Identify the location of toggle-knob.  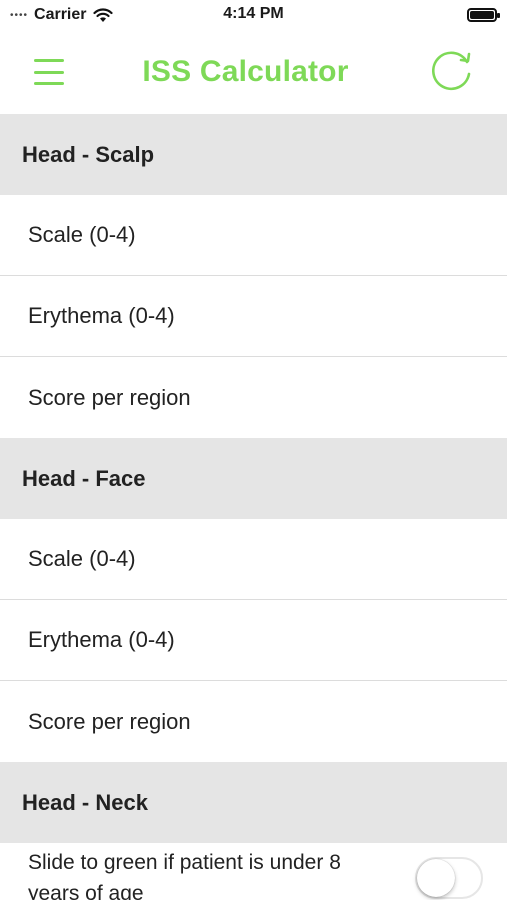
(436, 878).